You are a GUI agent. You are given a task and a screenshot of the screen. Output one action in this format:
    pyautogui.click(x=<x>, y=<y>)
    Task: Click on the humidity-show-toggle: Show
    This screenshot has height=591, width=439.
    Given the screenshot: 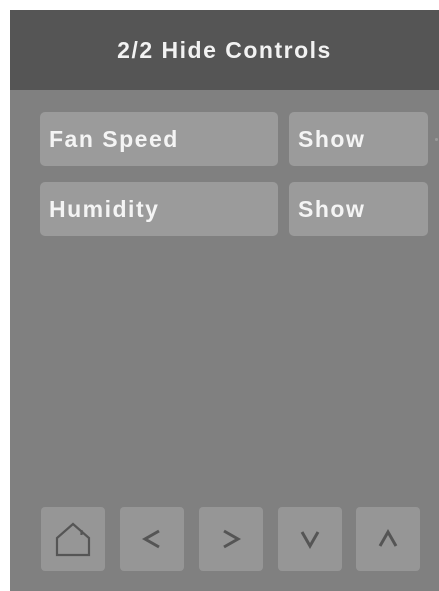 What is the action you would take?
    pyautogui.click(x=358, y=209)
    